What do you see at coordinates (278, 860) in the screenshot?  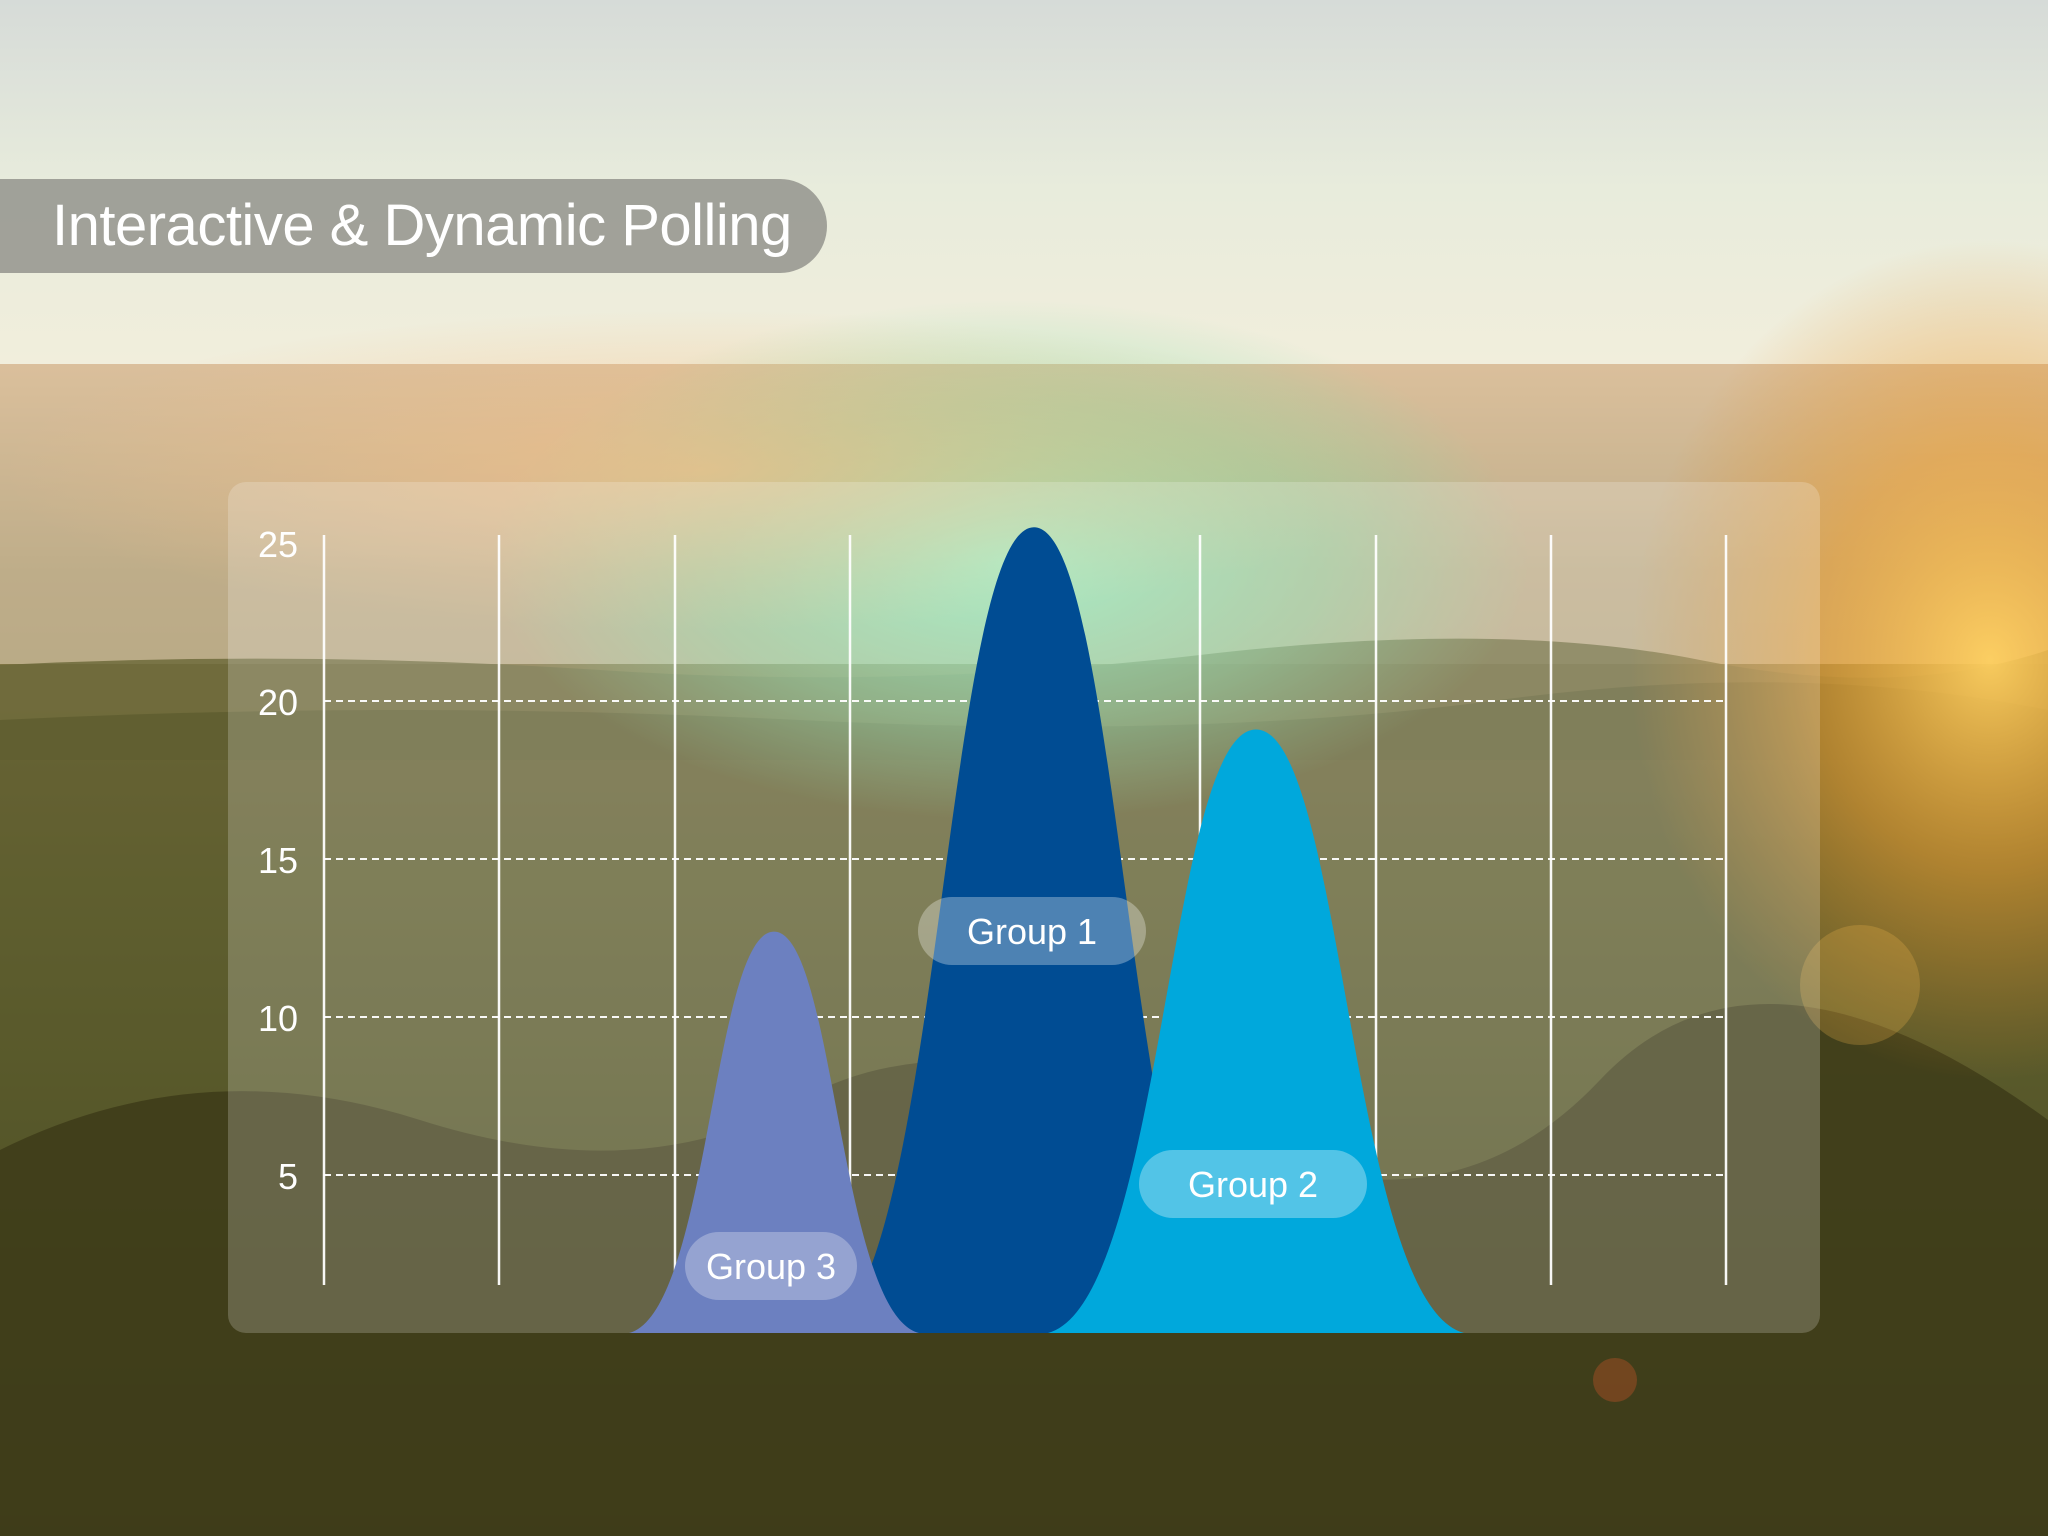 I see `y-tick-label-15: 15` at bounding box center [278, 860].